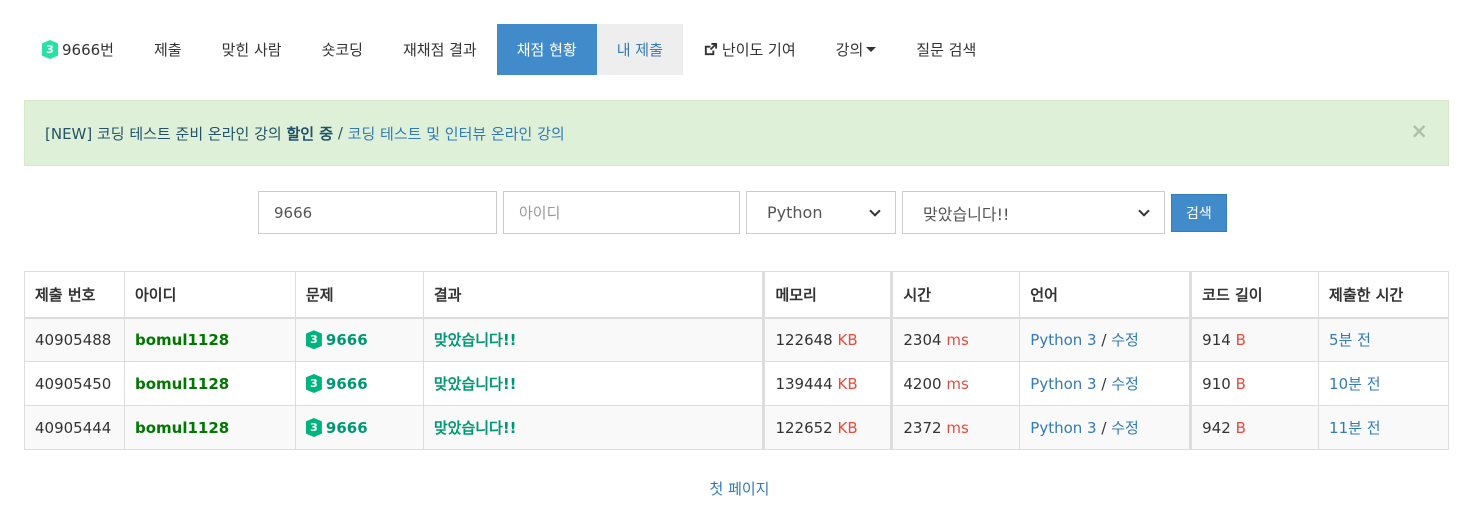 This screenshot has width=1479, height=513. What do you see at coordinates (922, 427) in the screenshot?
I see `time-value: 2372` at bounding box center [922, 427].